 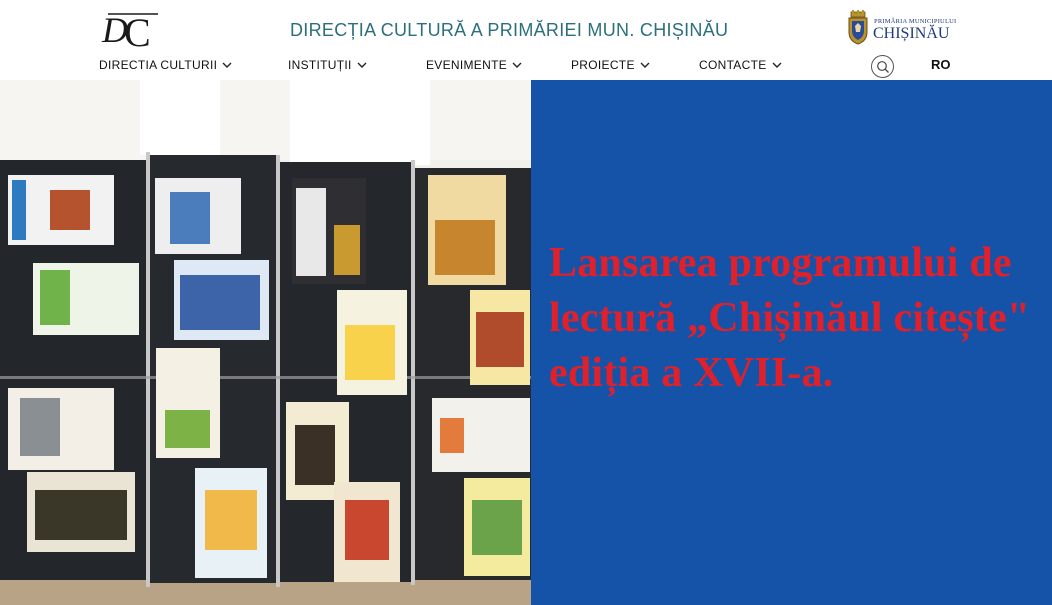 What do you see at coordinates (467, 65) in the screenshot?
I see `nav-item-label: EVENIMENTE` at bounding box center [467, 65].